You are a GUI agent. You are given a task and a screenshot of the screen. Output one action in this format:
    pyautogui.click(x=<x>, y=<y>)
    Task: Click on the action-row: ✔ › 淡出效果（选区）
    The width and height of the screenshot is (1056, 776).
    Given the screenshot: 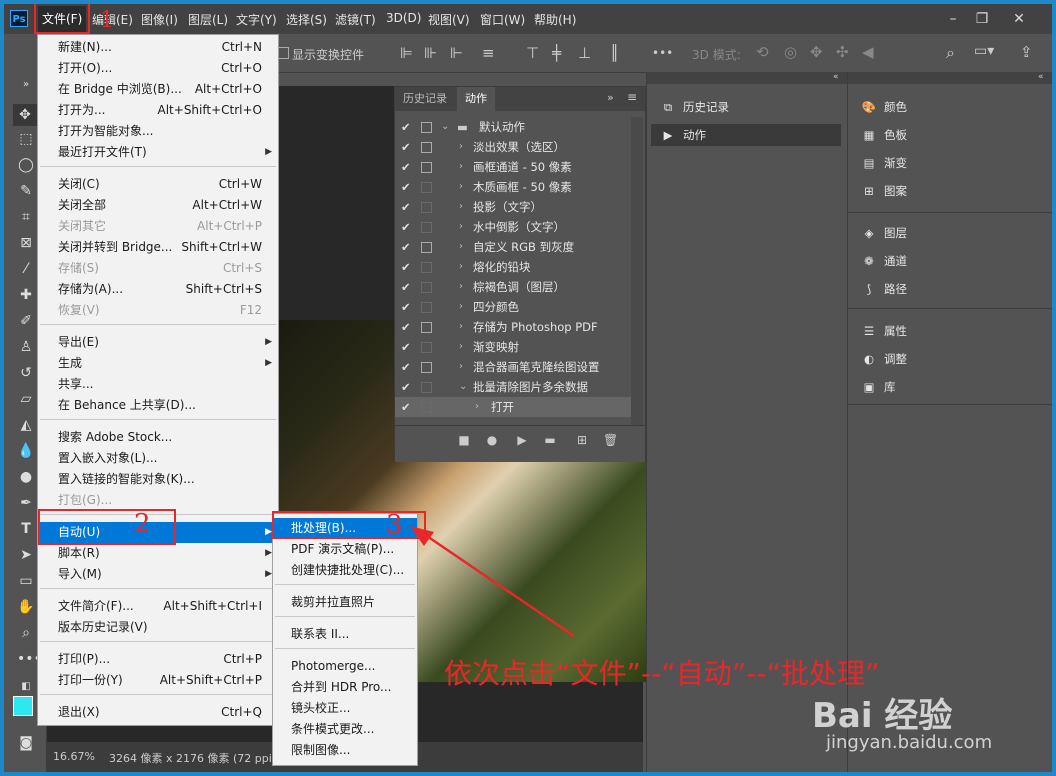 What is the action you would take?
    pyautogui.click(x=513, y=147)
    